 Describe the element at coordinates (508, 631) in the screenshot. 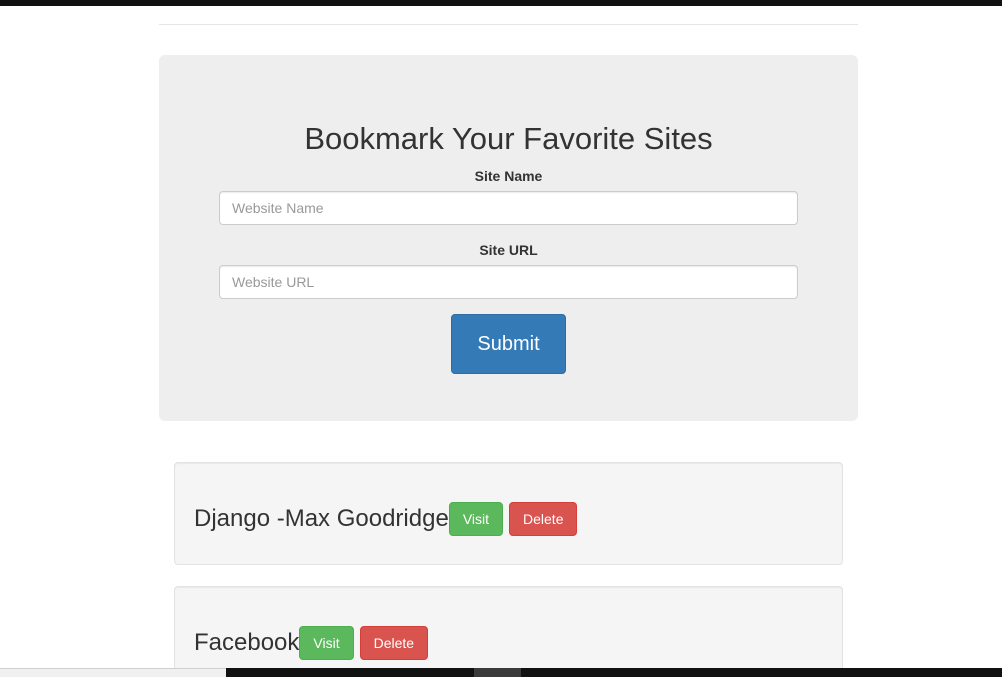

I see `bookmark-card: Facebook Visit Delete` at that location.